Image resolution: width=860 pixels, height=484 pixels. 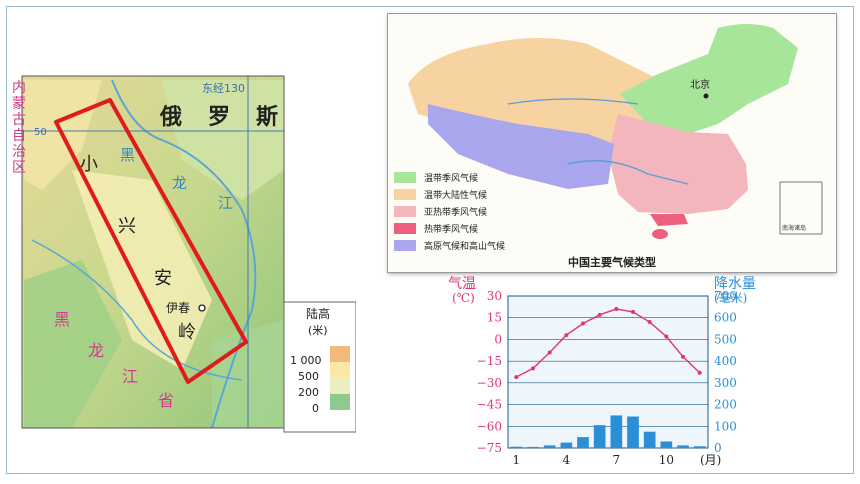 What do you see at coordinates (710, 460) in the screenshot?
I see `month-unit-label: (月)` at bounding box center [710, 460].